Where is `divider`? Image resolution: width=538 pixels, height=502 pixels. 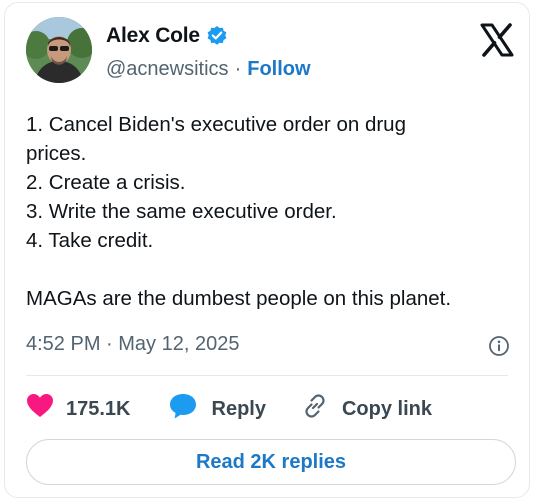 divider is located at coordinates (267, 375).